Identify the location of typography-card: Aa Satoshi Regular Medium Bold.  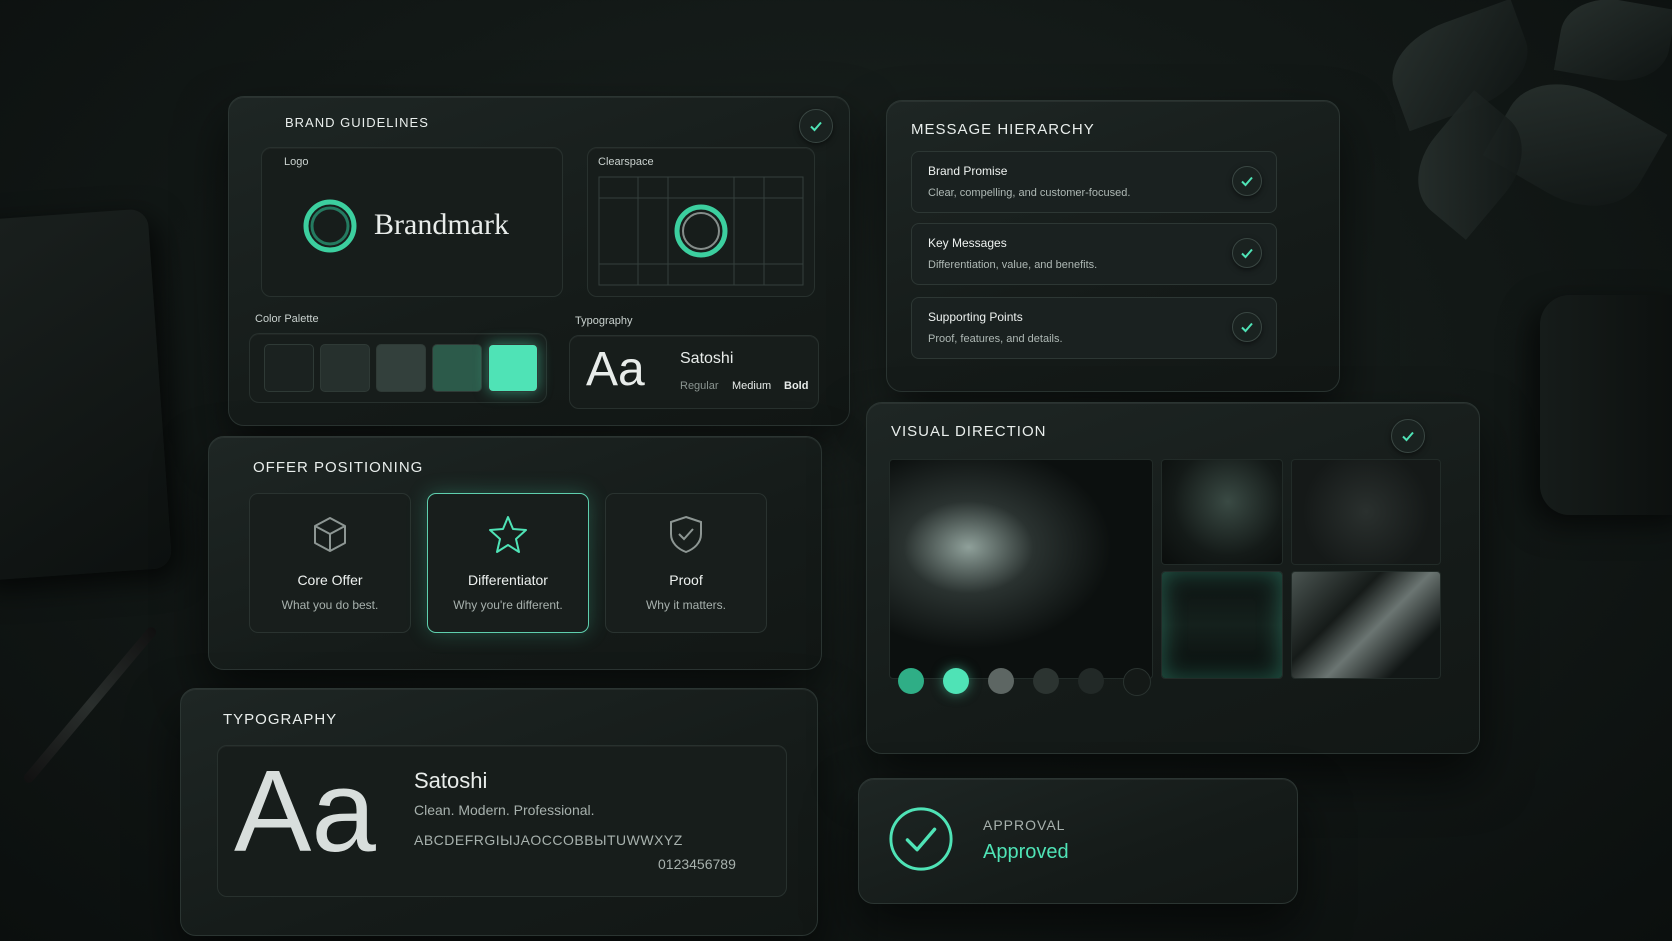
(694, 372).